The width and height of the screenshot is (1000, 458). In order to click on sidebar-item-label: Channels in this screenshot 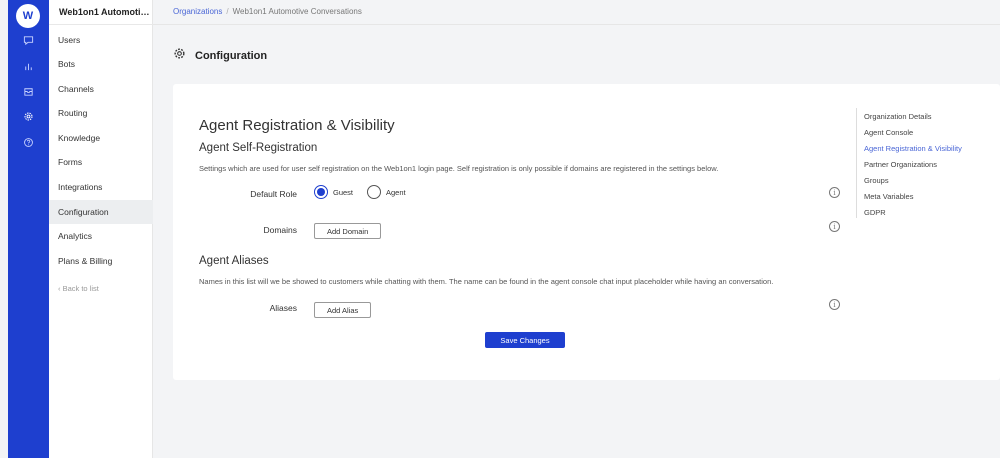, I will do `click(76, 89)`.